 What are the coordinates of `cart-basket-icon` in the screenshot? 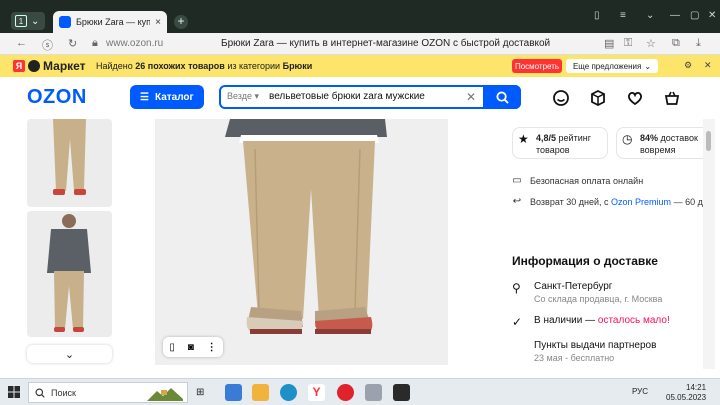 It's located at (672, 98).